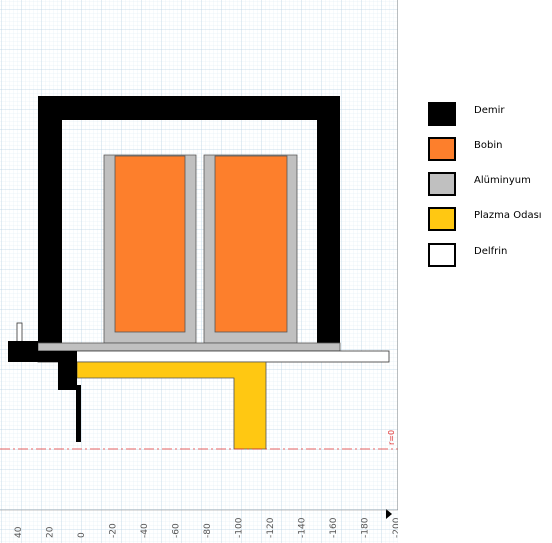 Image resolution: width=552 pixels, height=543 pixels. I want to click on legend-label: Plazma Odası, so click(508, 215).